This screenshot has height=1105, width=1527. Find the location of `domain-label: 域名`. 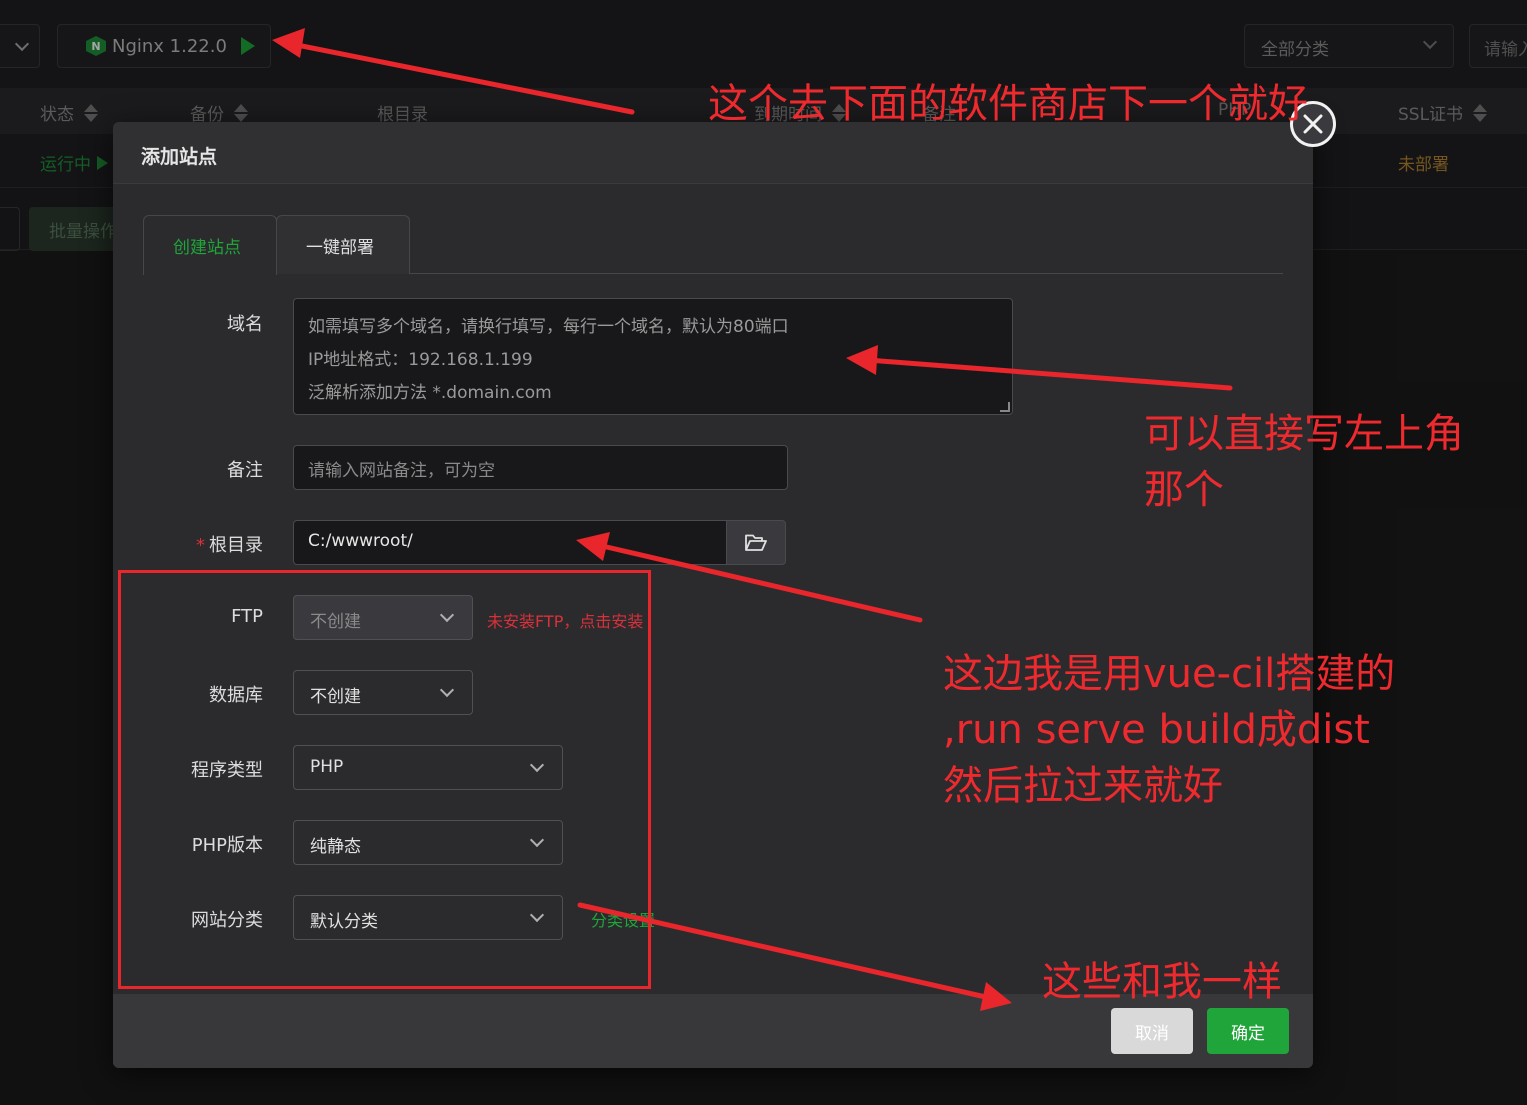

domain-label: 域名 is located at coordinates (245, 324).